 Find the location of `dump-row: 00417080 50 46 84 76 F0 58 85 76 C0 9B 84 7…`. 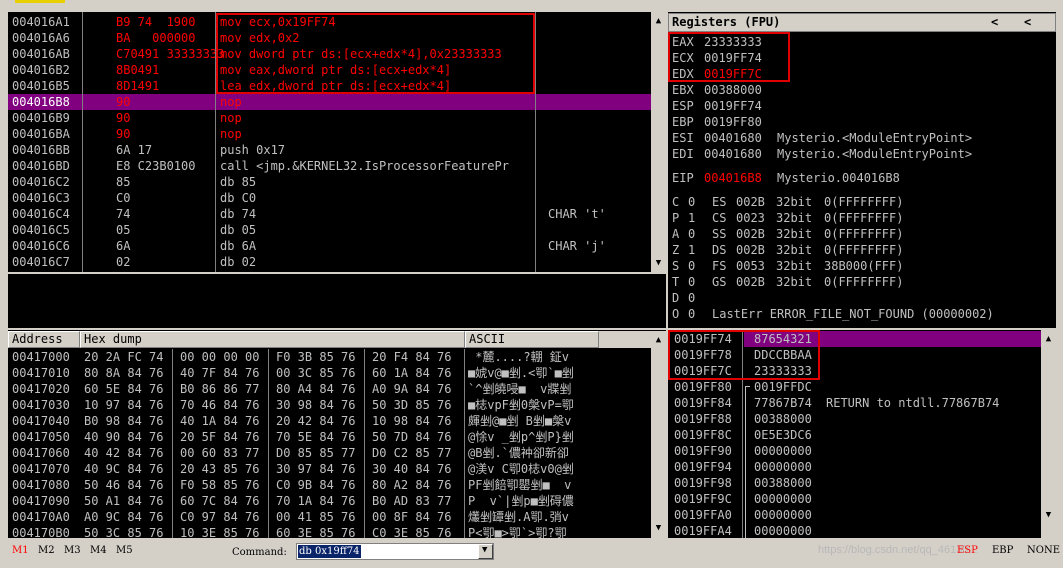

dump-row: 00417080 50 46 84 76 F0 58 85 76 C0 9B 84 7… is located at coordinates (329, 485).